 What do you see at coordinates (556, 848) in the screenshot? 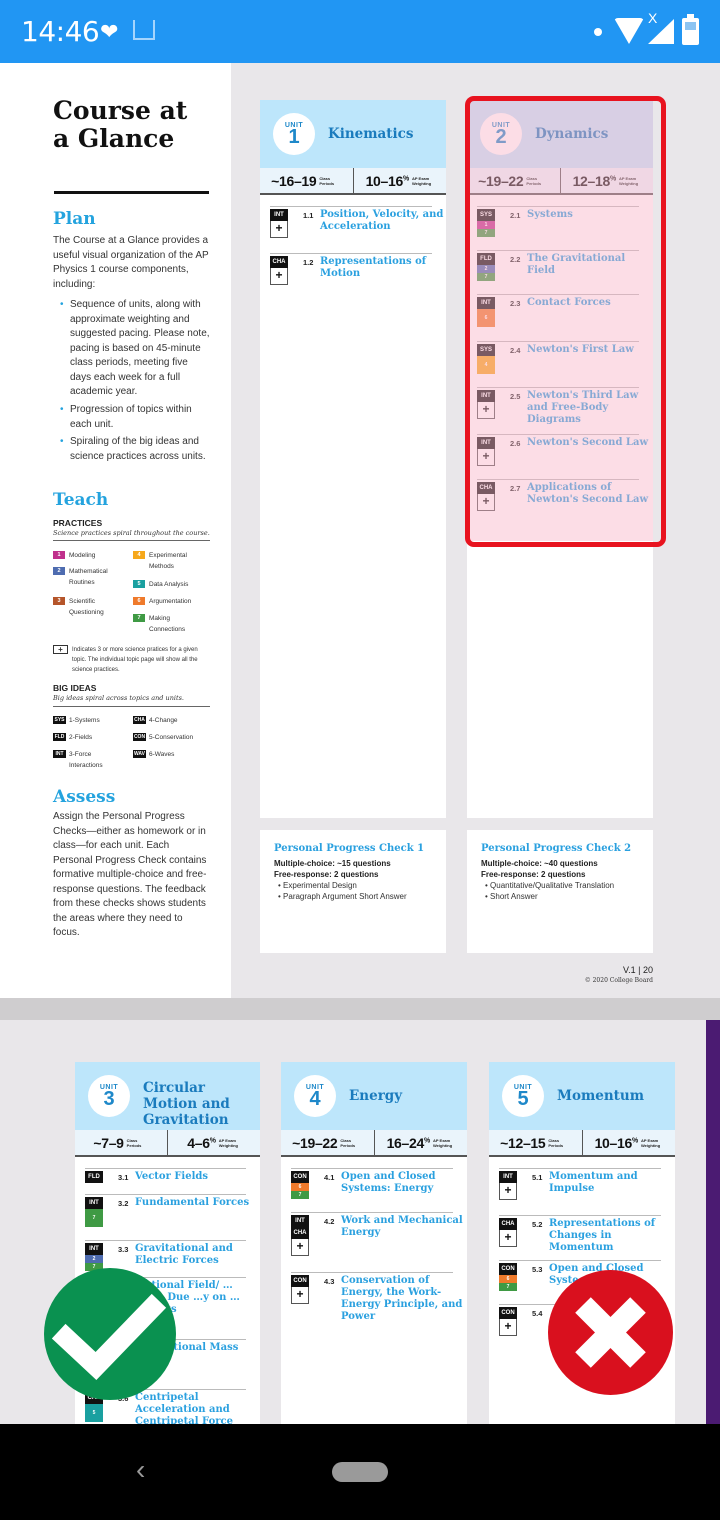
I see `progress-check-title: Personal Progress Check 2` at bounding box center [556, 848].